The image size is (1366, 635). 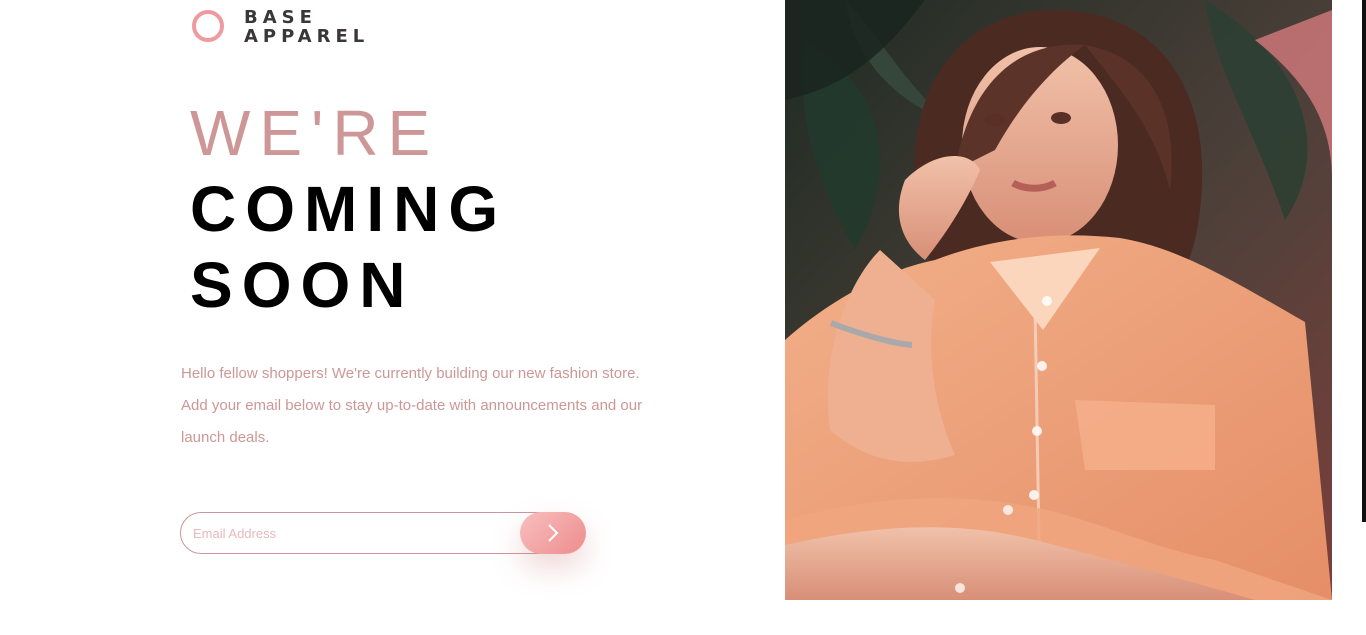 I want to click on logo-line-2: APPAREL, so click(x=307, y=36).